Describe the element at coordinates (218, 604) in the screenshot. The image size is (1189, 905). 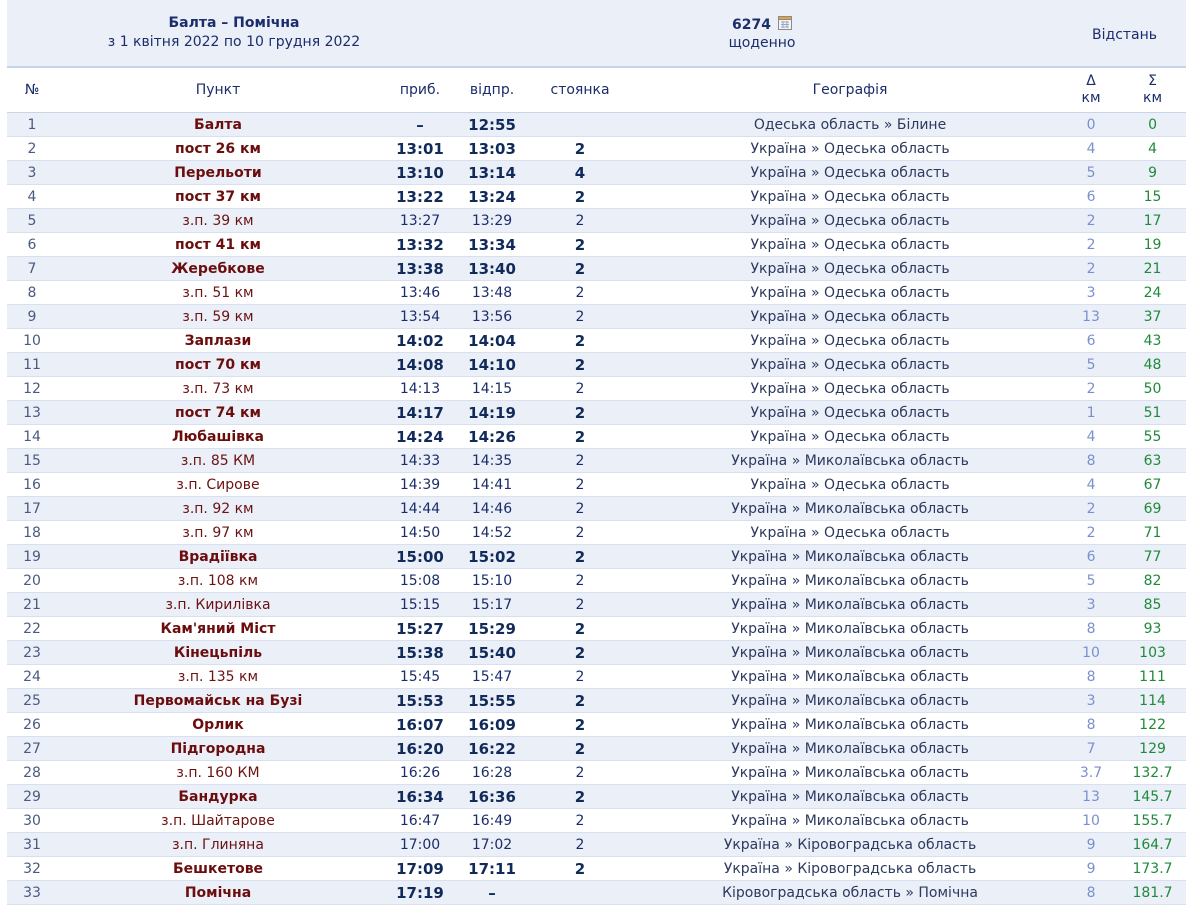
I see `station-link: з.п. Кирилівка` at that location.